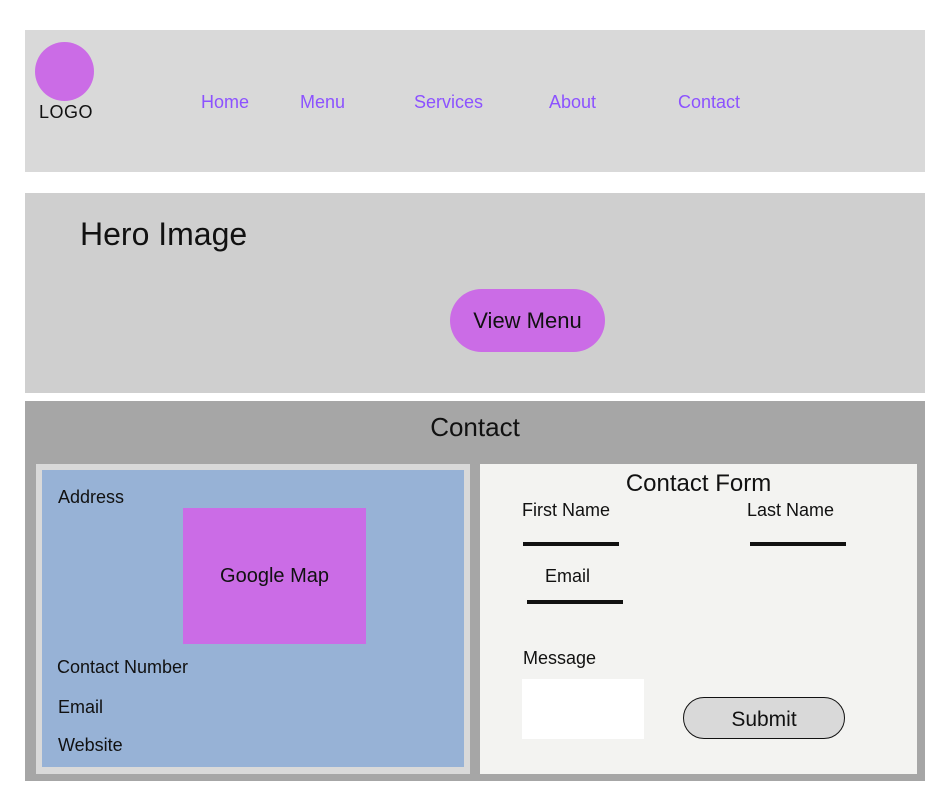 The image size is (940, 788). Describe the element at coordinates (560, 658) in the screenshot. I see `message-label: Message` at that location.